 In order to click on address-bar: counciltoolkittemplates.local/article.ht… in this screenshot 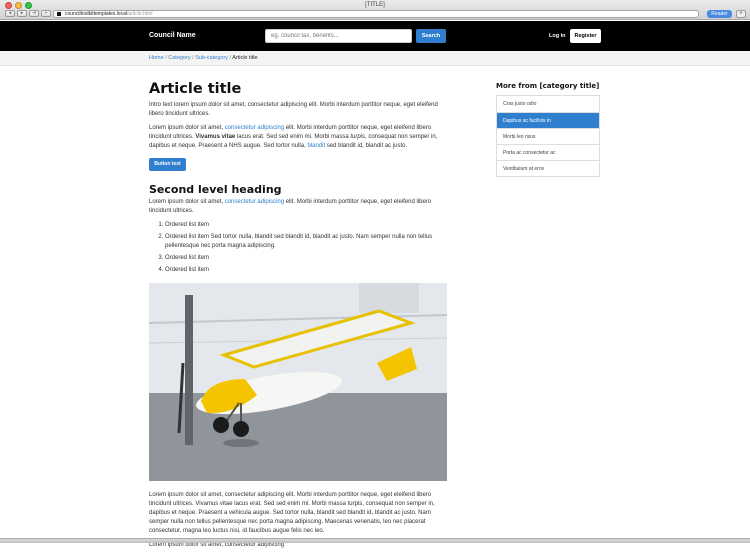, I will do `click(376, 14)`.